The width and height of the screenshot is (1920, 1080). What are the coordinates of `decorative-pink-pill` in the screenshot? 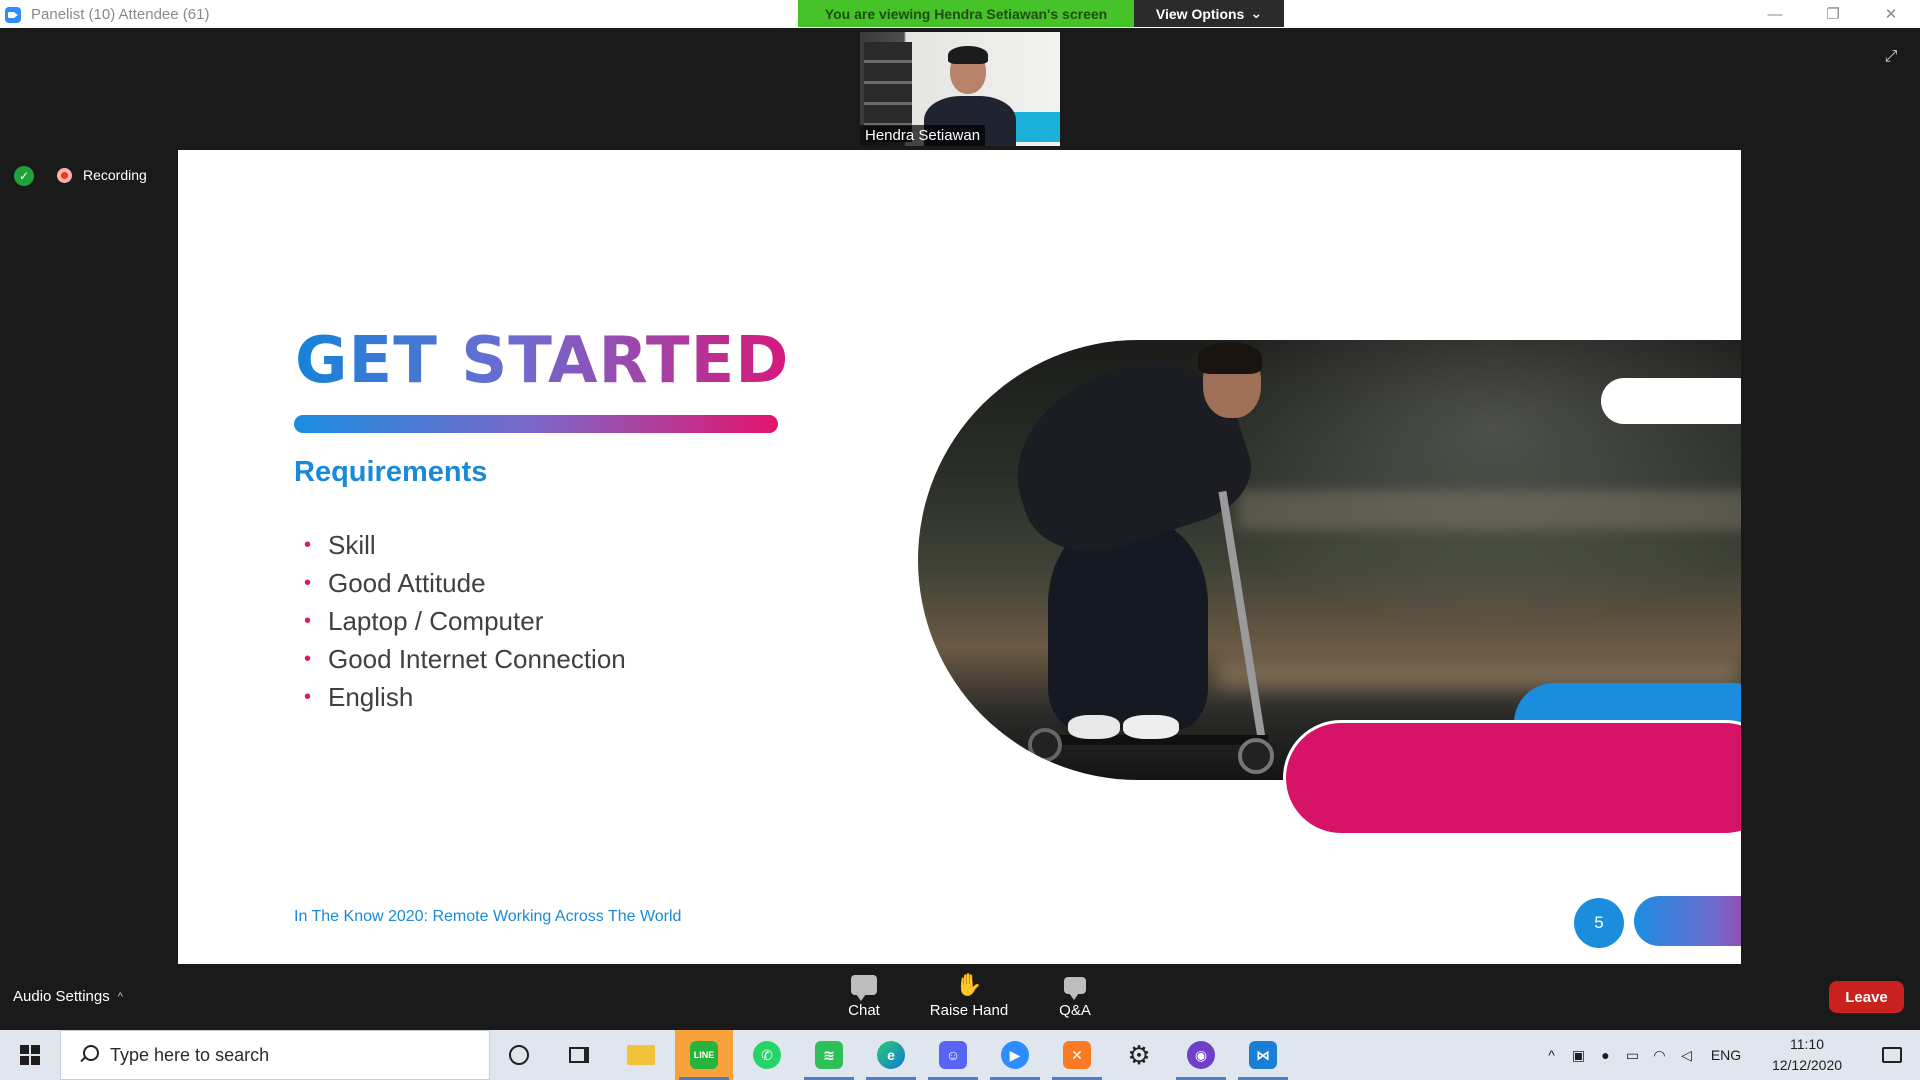 It's located at (1512, 778).